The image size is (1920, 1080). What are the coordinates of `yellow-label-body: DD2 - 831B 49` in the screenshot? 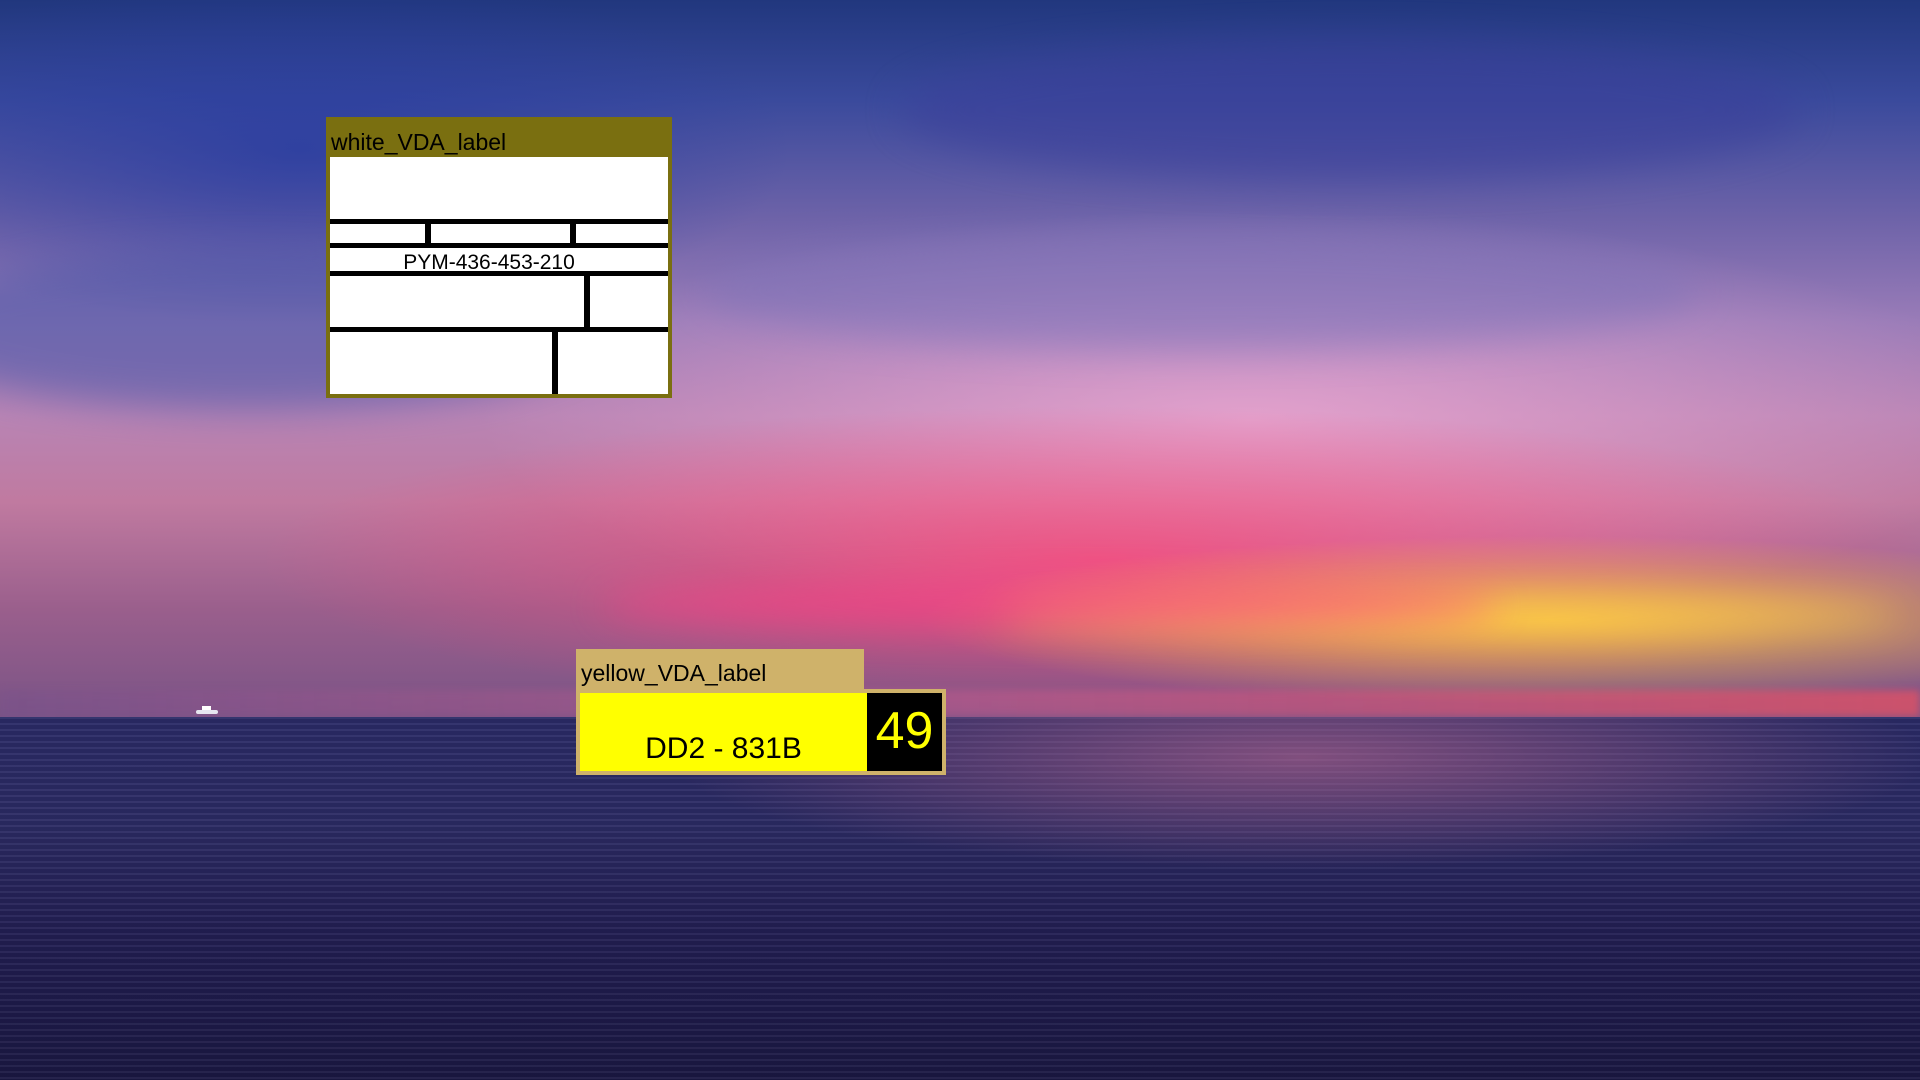 It's located at (761, 732).